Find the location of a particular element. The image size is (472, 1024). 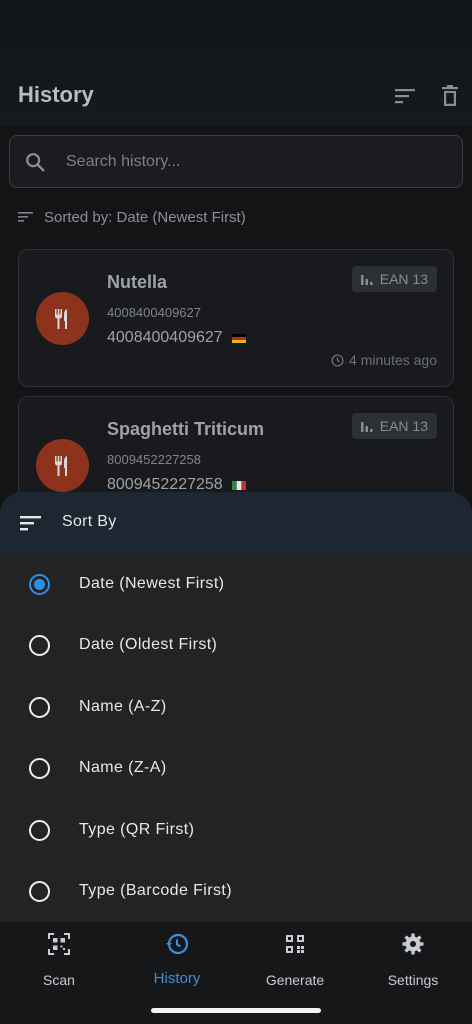

nav-item-settings: Settings is located at coordinates (413, 962).